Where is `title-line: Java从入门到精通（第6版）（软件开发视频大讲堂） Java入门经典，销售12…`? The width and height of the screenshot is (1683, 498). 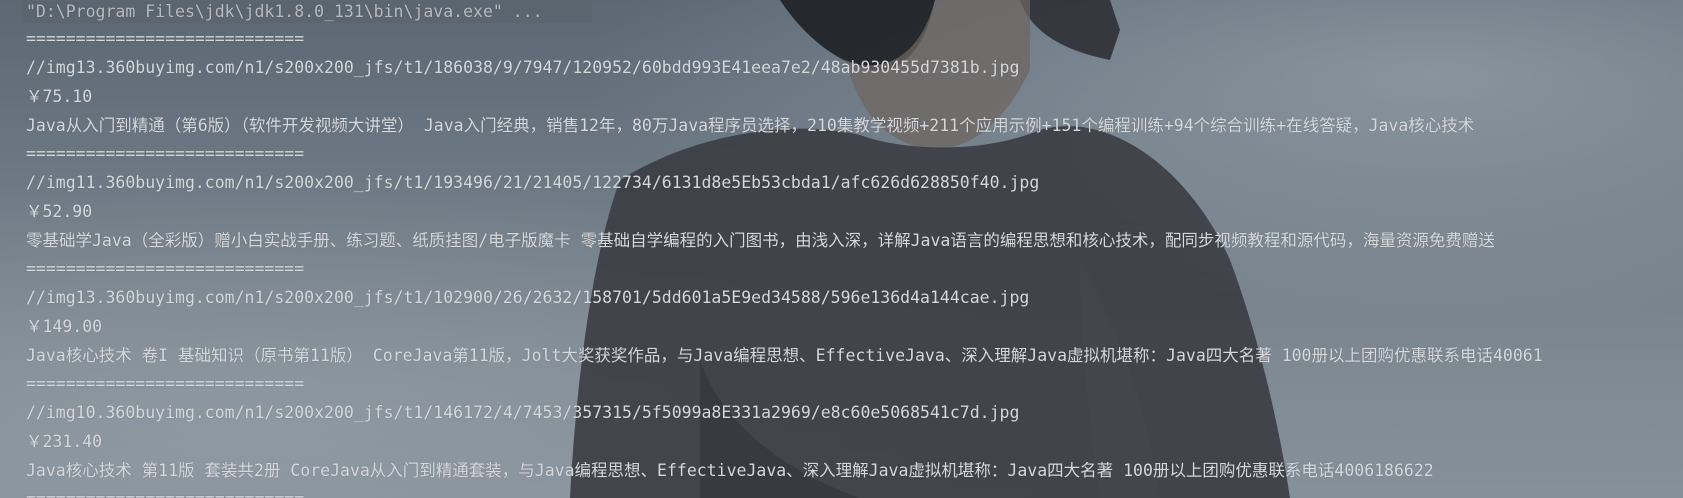
title-line: Java从入门到精通（第6版）（软件开发视频大讲堂） Java入门经典，销售12… is located at coordinates (750, 125).